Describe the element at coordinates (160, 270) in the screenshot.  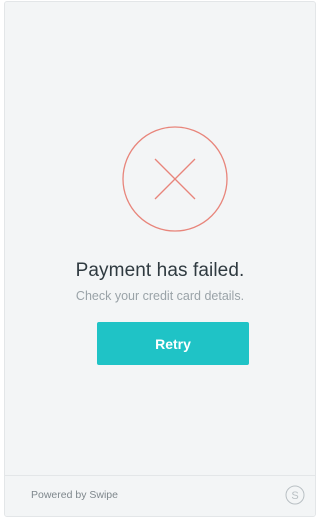
I see `status-title: Payment has failed.` at that location.